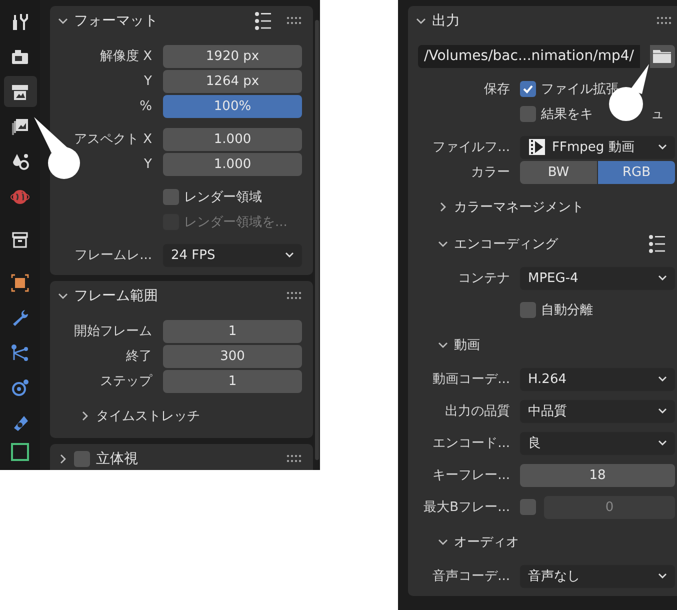 The image size is (677, 610). I want to click on dropdown: 良, so click(597, 443).